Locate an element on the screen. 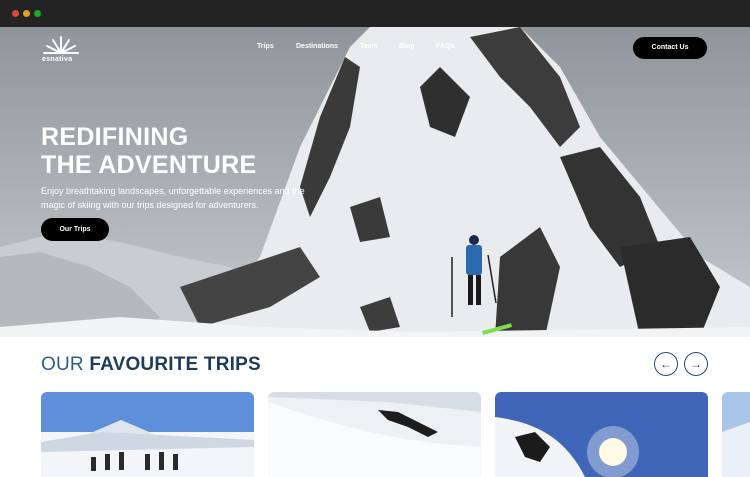 The height and width of the screenshot is (477, 750). nav-item-destinations: Destinations is located at coordinates (317, 46).